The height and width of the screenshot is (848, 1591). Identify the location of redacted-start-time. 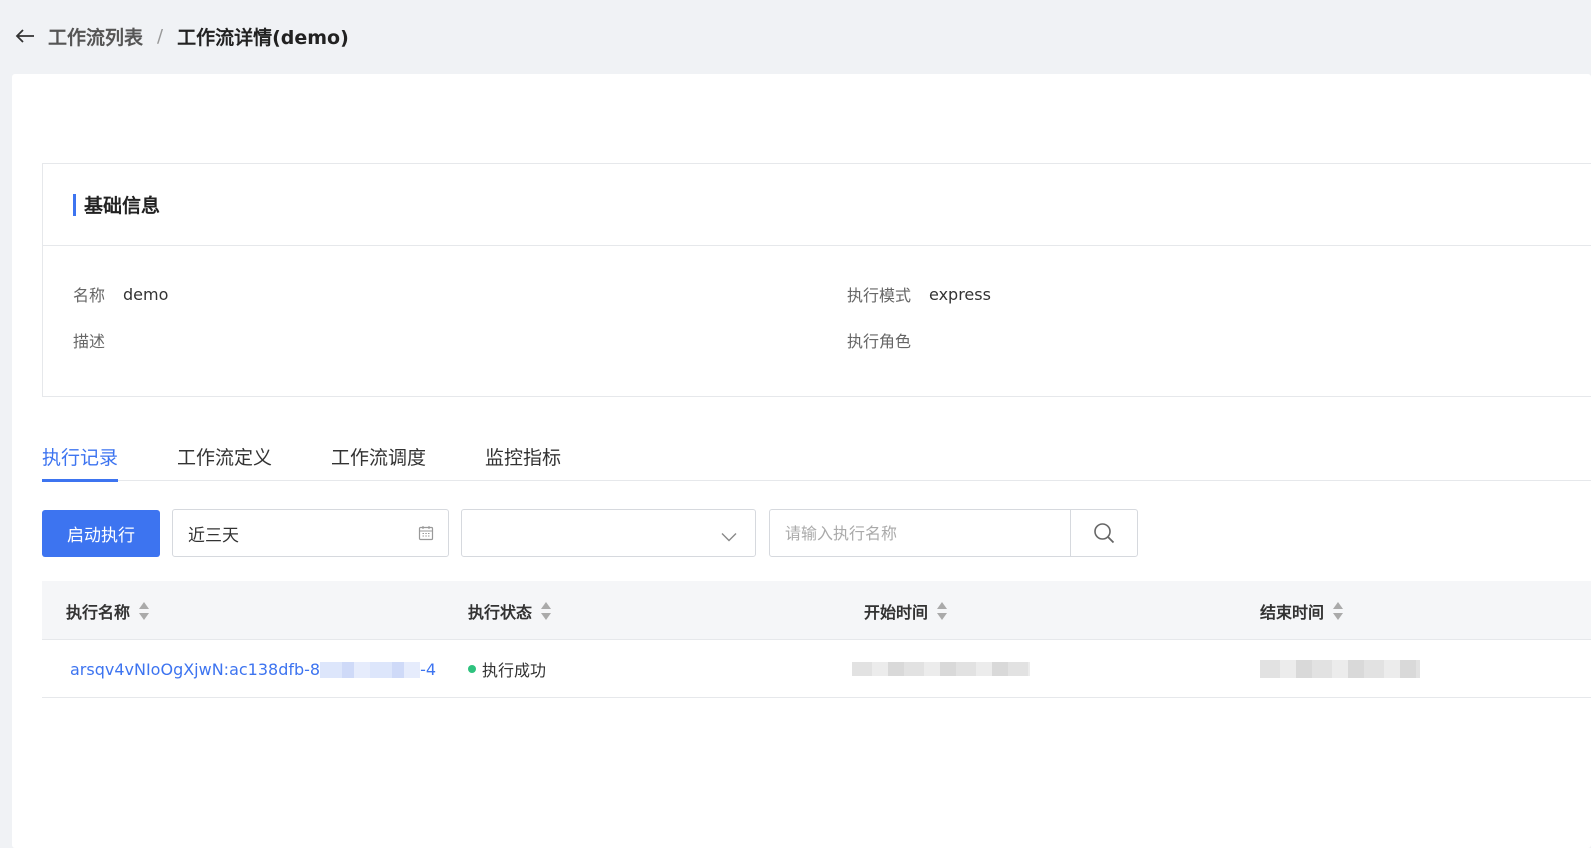
(941, 669).